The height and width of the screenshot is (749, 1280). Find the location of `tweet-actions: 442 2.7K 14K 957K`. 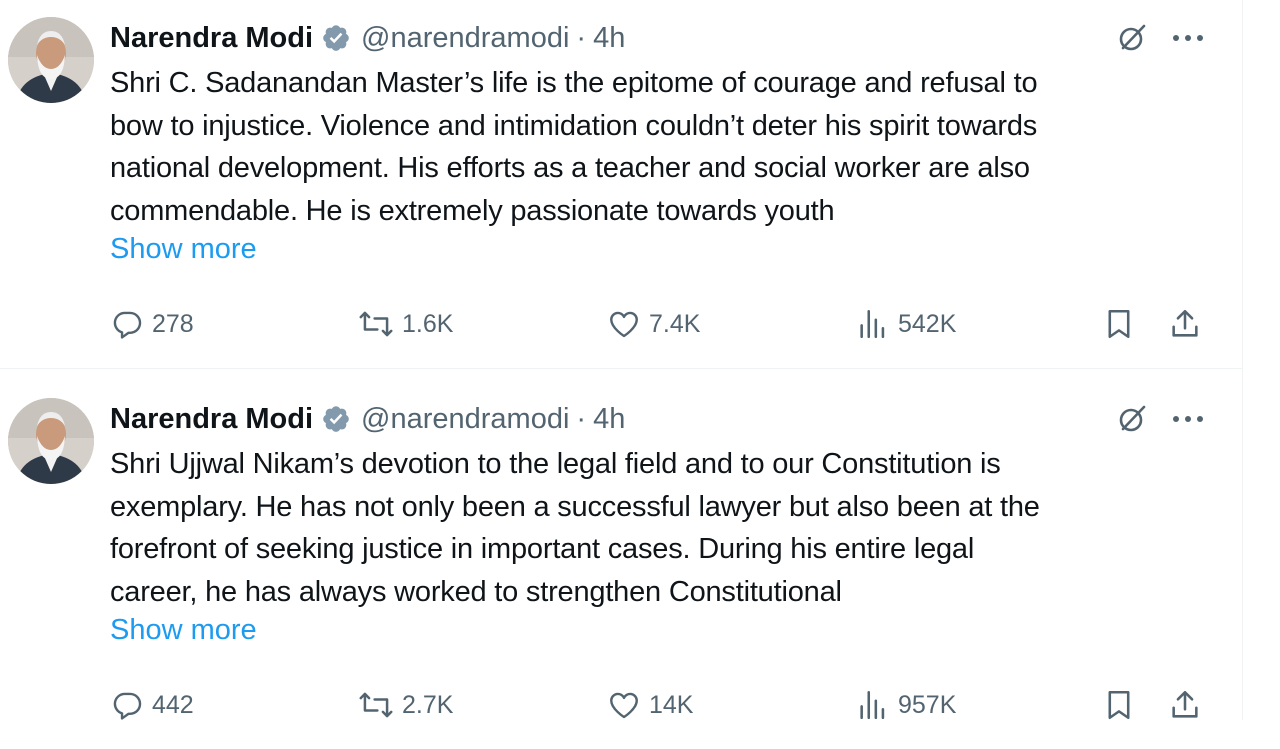

tweet-actions: 442 2.7K 14K 957K is located at coordinates (665, 705).